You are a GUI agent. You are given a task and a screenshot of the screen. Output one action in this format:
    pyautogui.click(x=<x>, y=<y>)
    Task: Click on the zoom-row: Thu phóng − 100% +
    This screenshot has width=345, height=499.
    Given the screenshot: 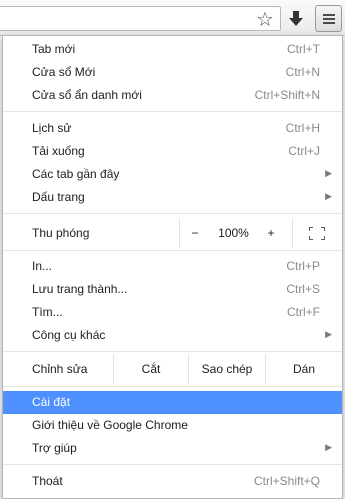 What is the action you would take?
    pyautogui.click(x=172, y=233)
    